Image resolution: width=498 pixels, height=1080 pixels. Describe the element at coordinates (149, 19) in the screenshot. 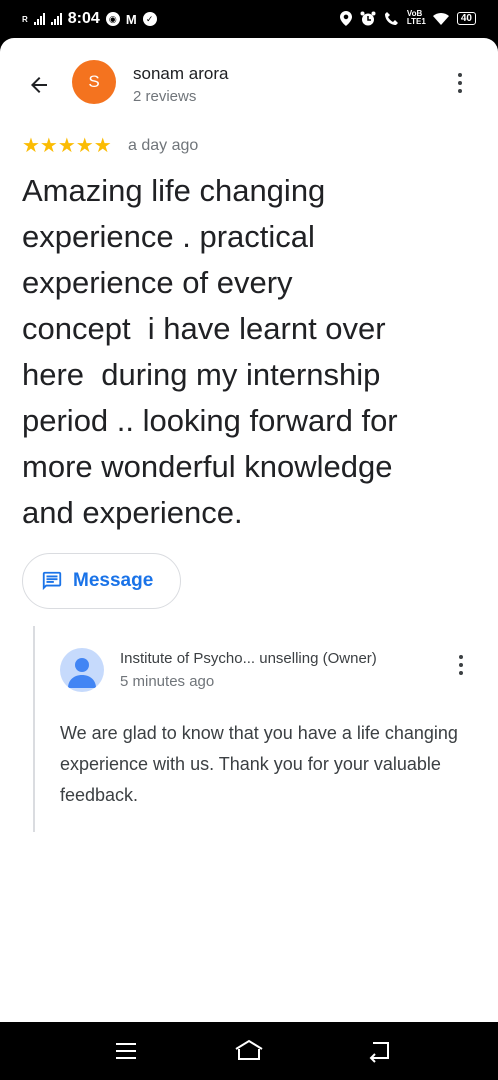

I see `check-icon: ✓` at that location.